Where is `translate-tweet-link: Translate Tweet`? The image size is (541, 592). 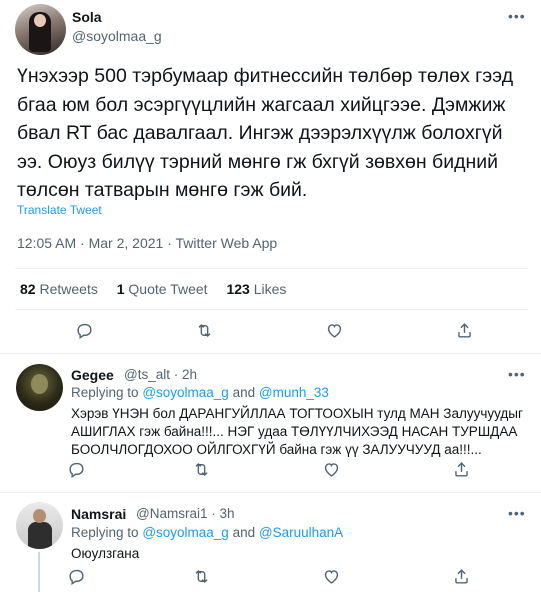 translate-tweet-link: Translate Tweet is located at coordinates (59, 210).